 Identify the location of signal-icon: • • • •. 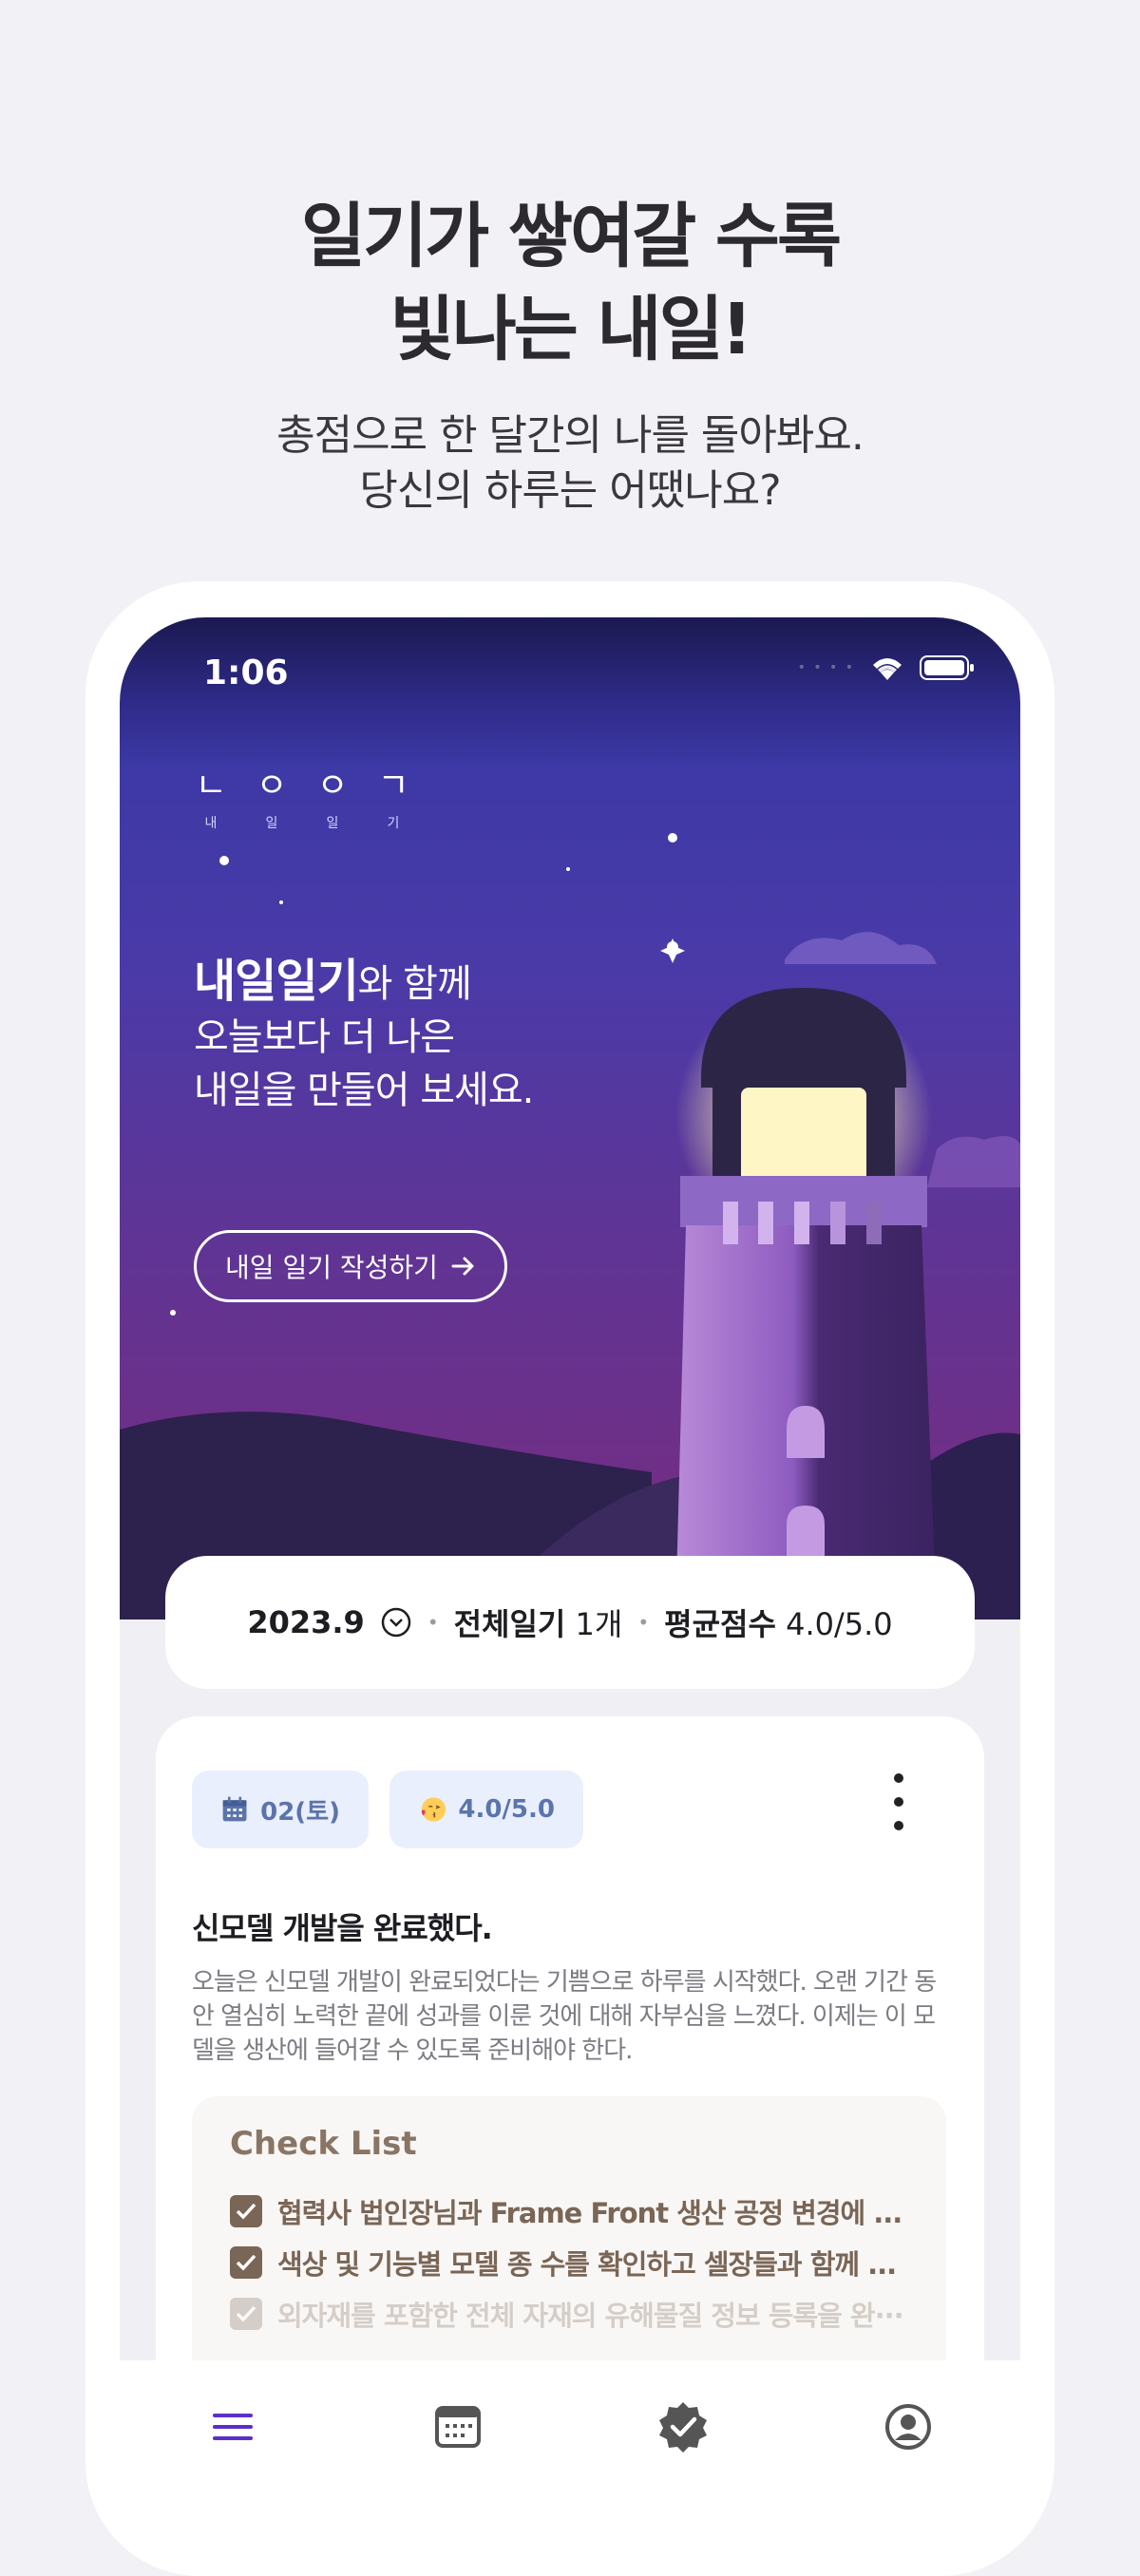
(826, 667).